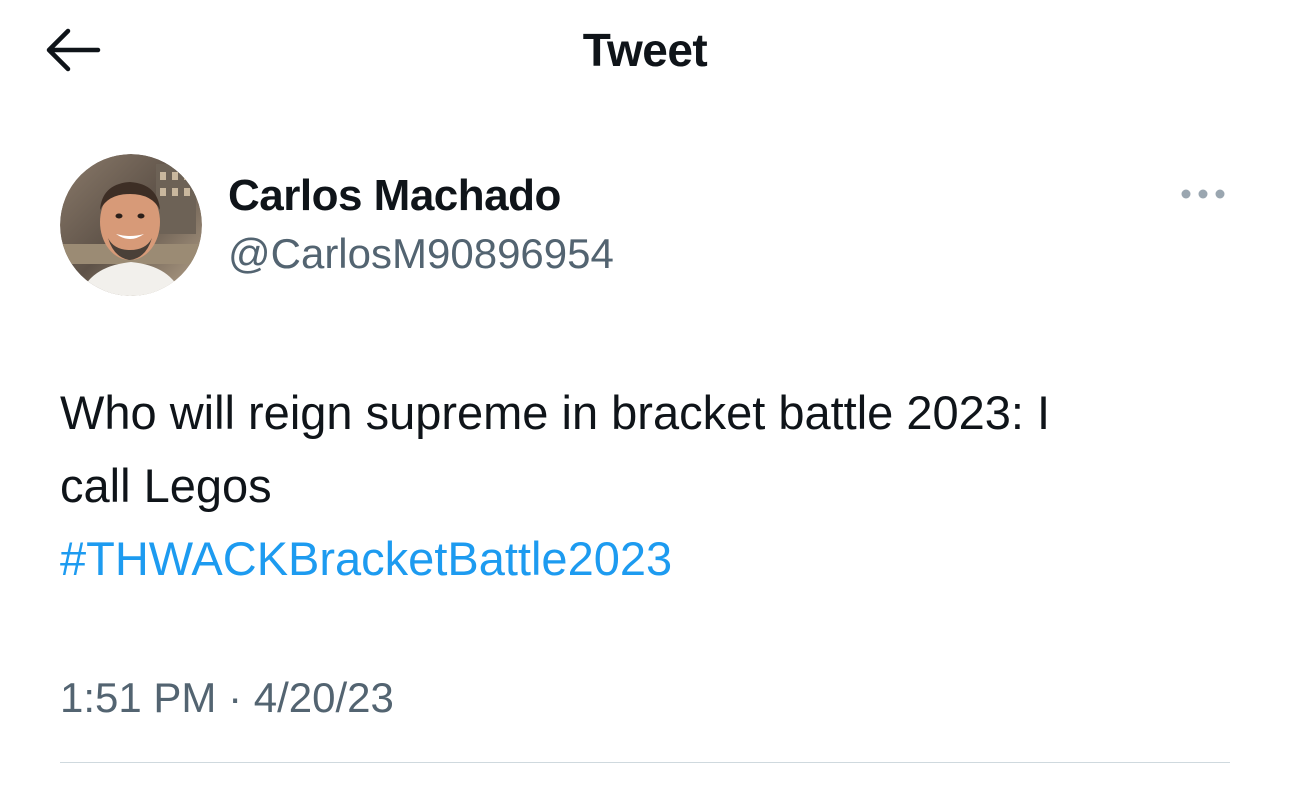 This screenshot has height=785, width=1290. I want to click on author-display-name: Carlos Machado, so click(394, 196).